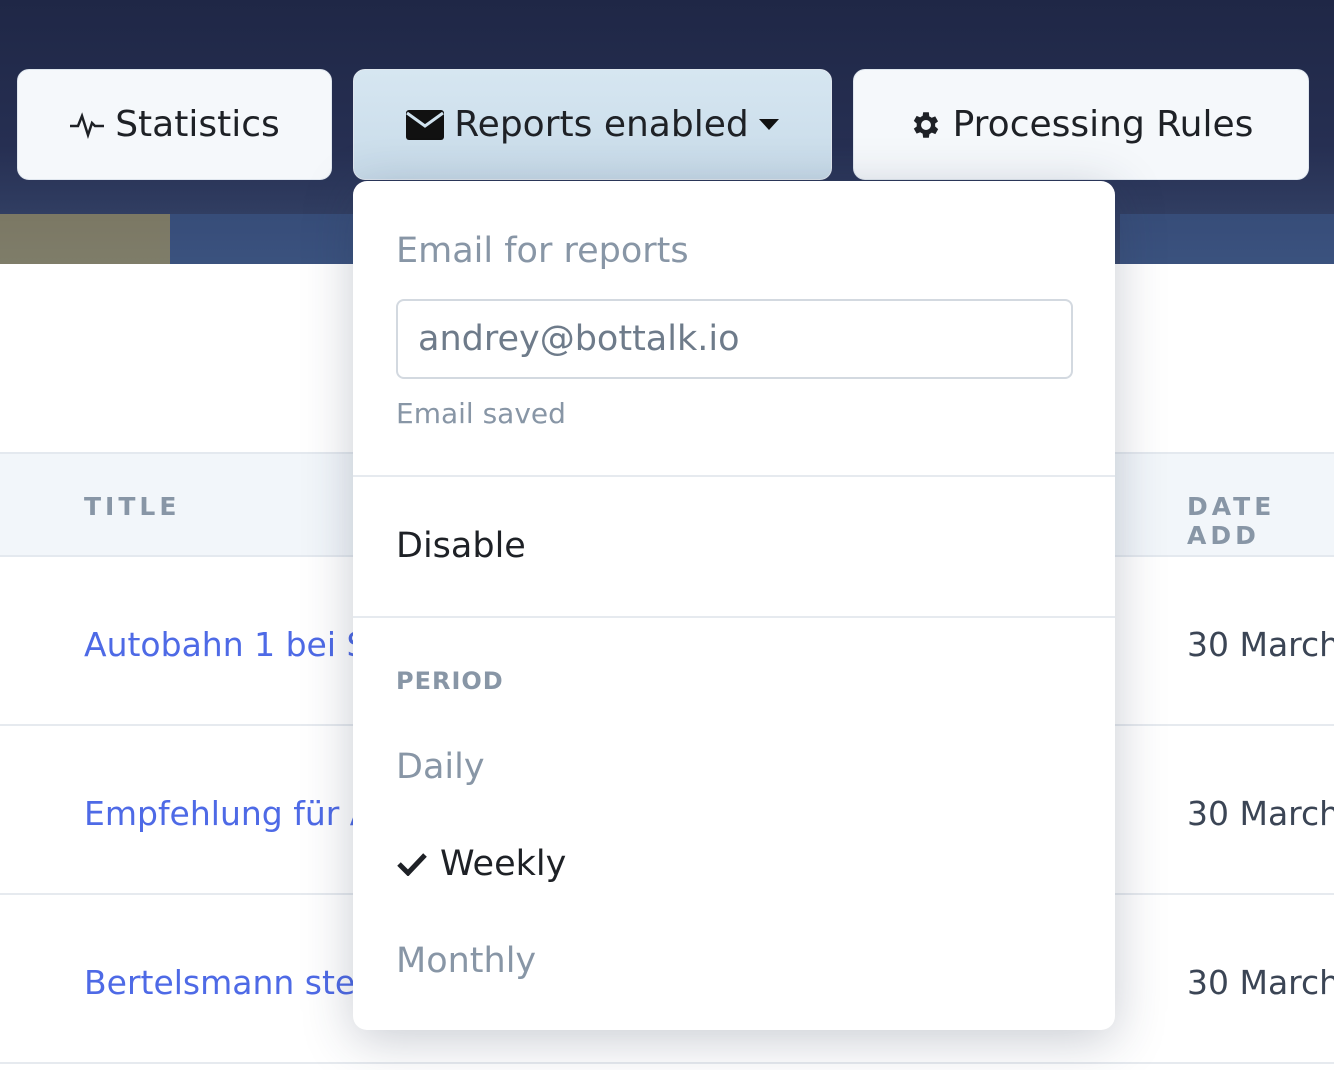  Describe the element at coordinates (542, 251) in the screenshot. I see `email-label: Email for reports` at that location.